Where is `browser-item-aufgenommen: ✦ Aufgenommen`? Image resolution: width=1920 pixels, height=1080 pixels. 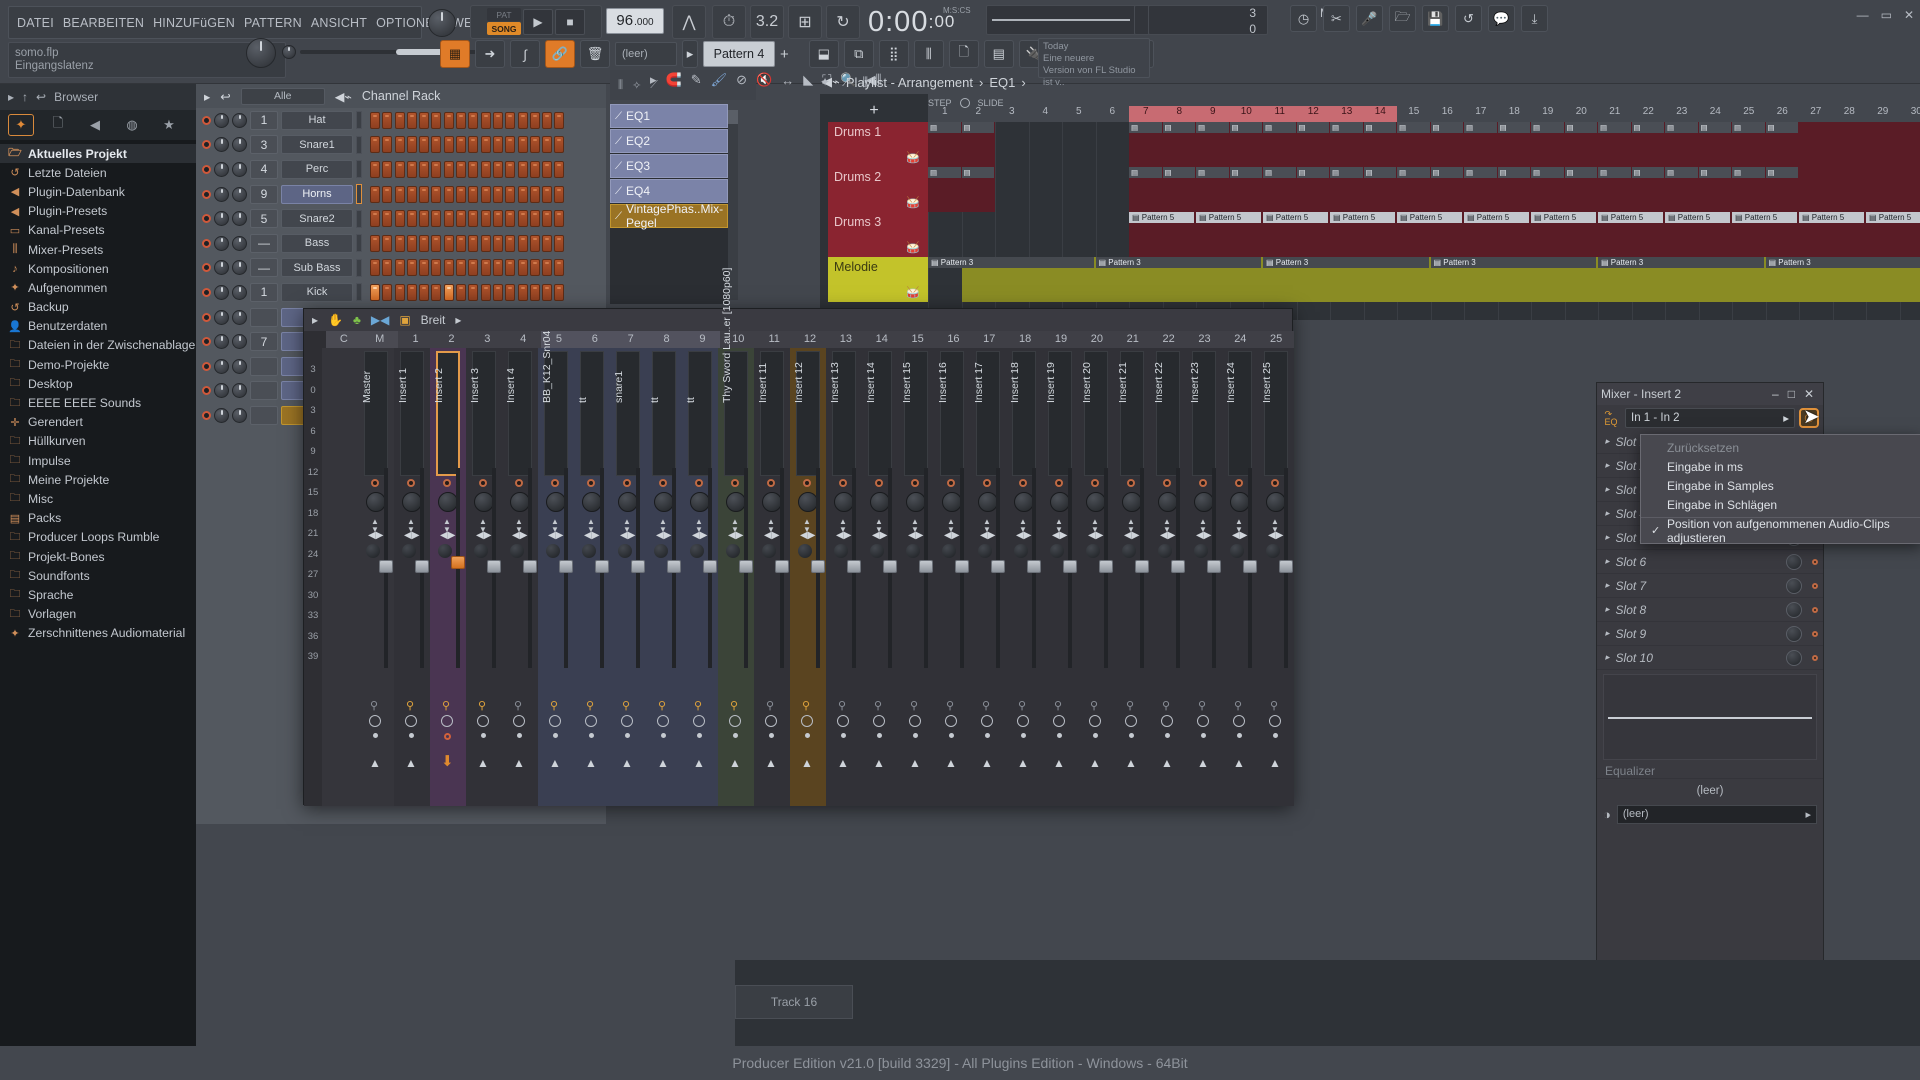
browser-item-aufgenommen: ✦ Aufgenommen is located at coordinates (98, 287).